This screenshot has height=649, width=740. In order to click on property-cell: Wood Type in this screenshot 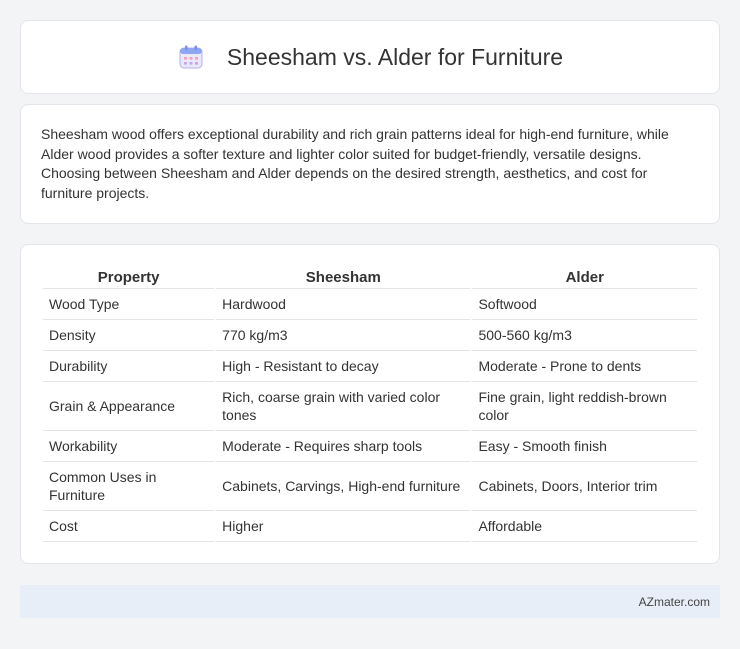, I will do `click(129, 304)`.